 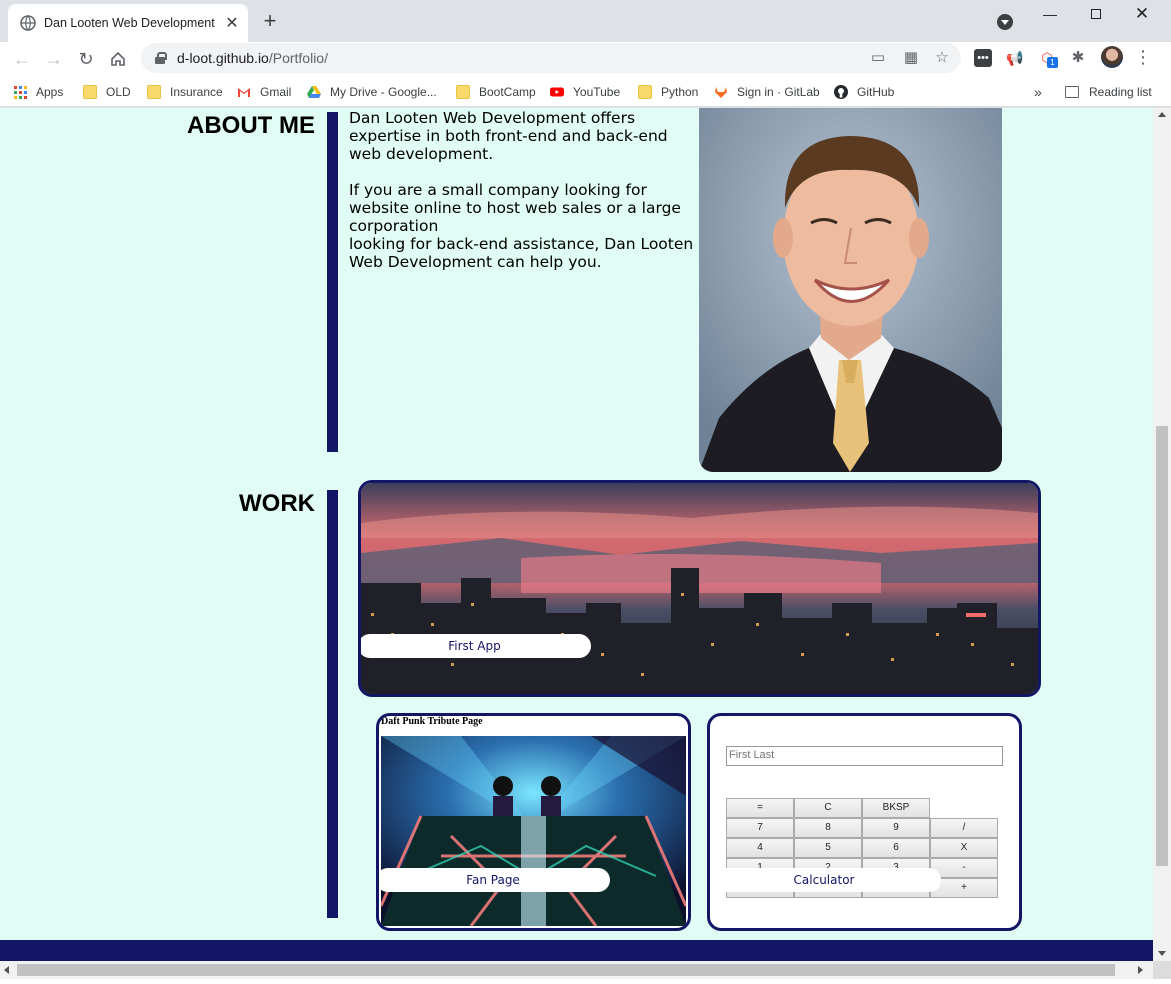 I want to click on extension-dots-icon: •••, so click(x=983, y=58).